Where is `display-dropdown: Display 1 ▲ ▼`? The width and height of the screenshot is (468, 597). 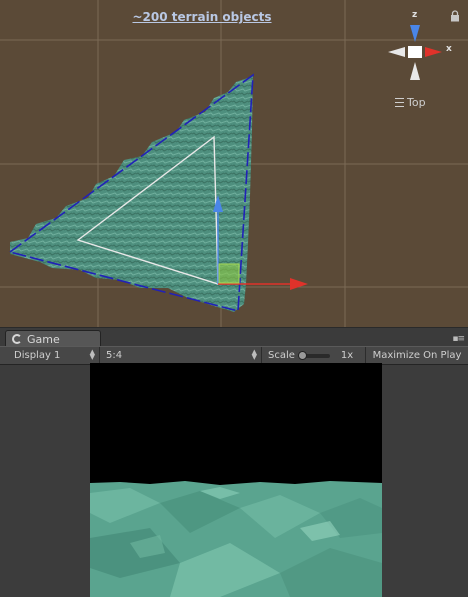
display-dropdown: Display 1 ▲ ▼ is located at coordinates (54, 355).